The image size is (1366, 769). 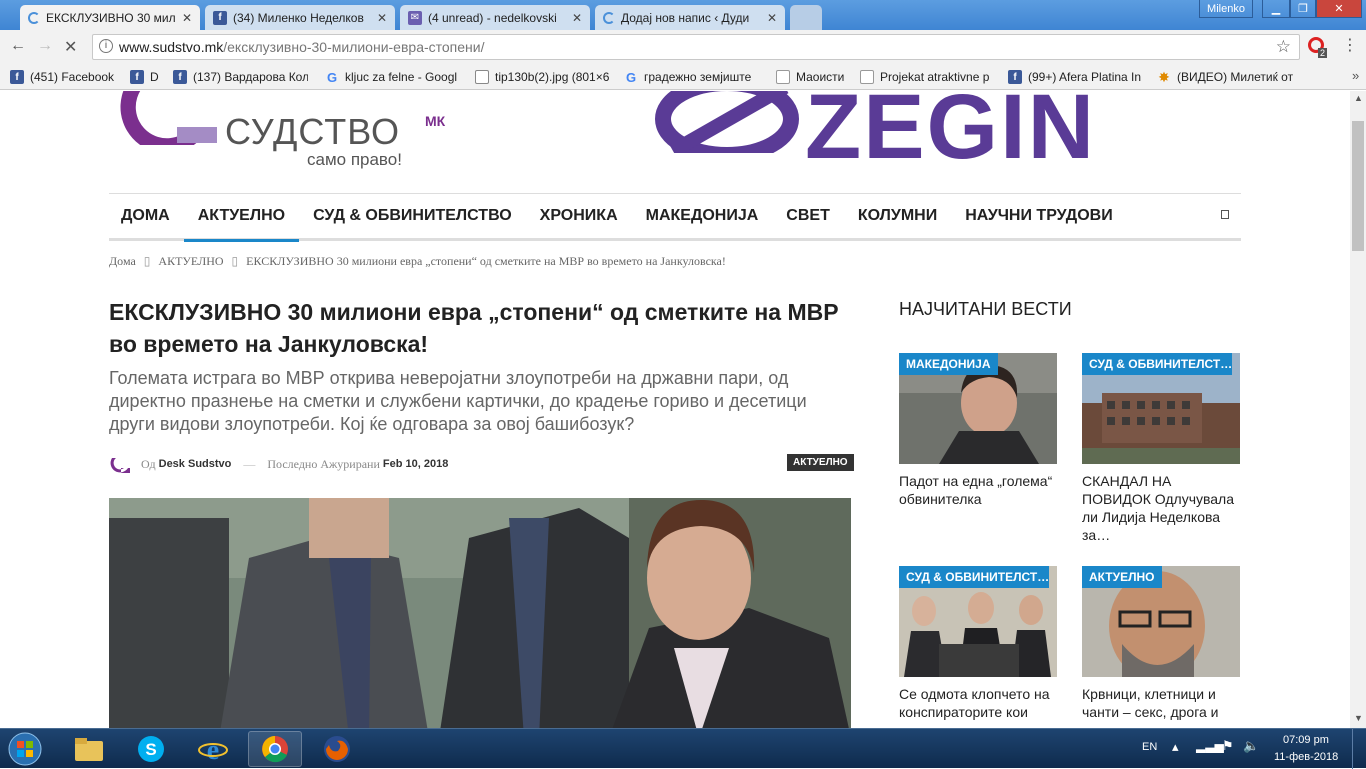 What do you see at coordinates (867, 77) in the screenshot?
I see `page-icon` at bounding box center [867, 77].